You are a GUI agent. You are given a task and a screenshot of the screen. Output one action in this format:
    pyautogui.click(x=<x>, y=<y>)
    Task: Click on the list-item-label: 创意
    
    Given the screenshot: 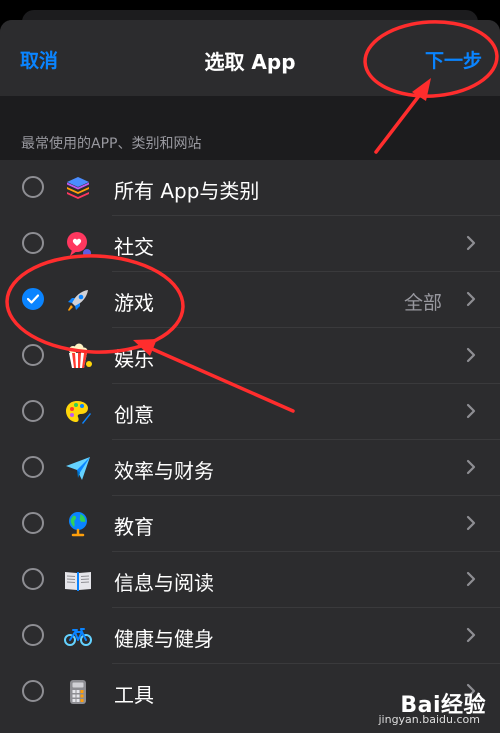 What is the action you would take?
    pyautogui.click(x=134, y=415)
    